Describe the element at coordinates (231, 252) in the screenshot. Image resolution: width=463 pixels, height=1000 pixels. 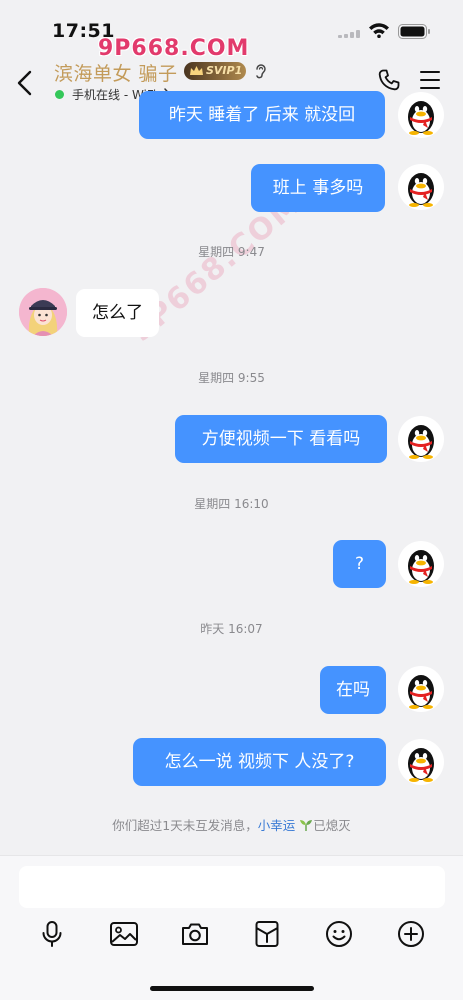
I see `message-timestamp: 星期四 9:47` at that location.